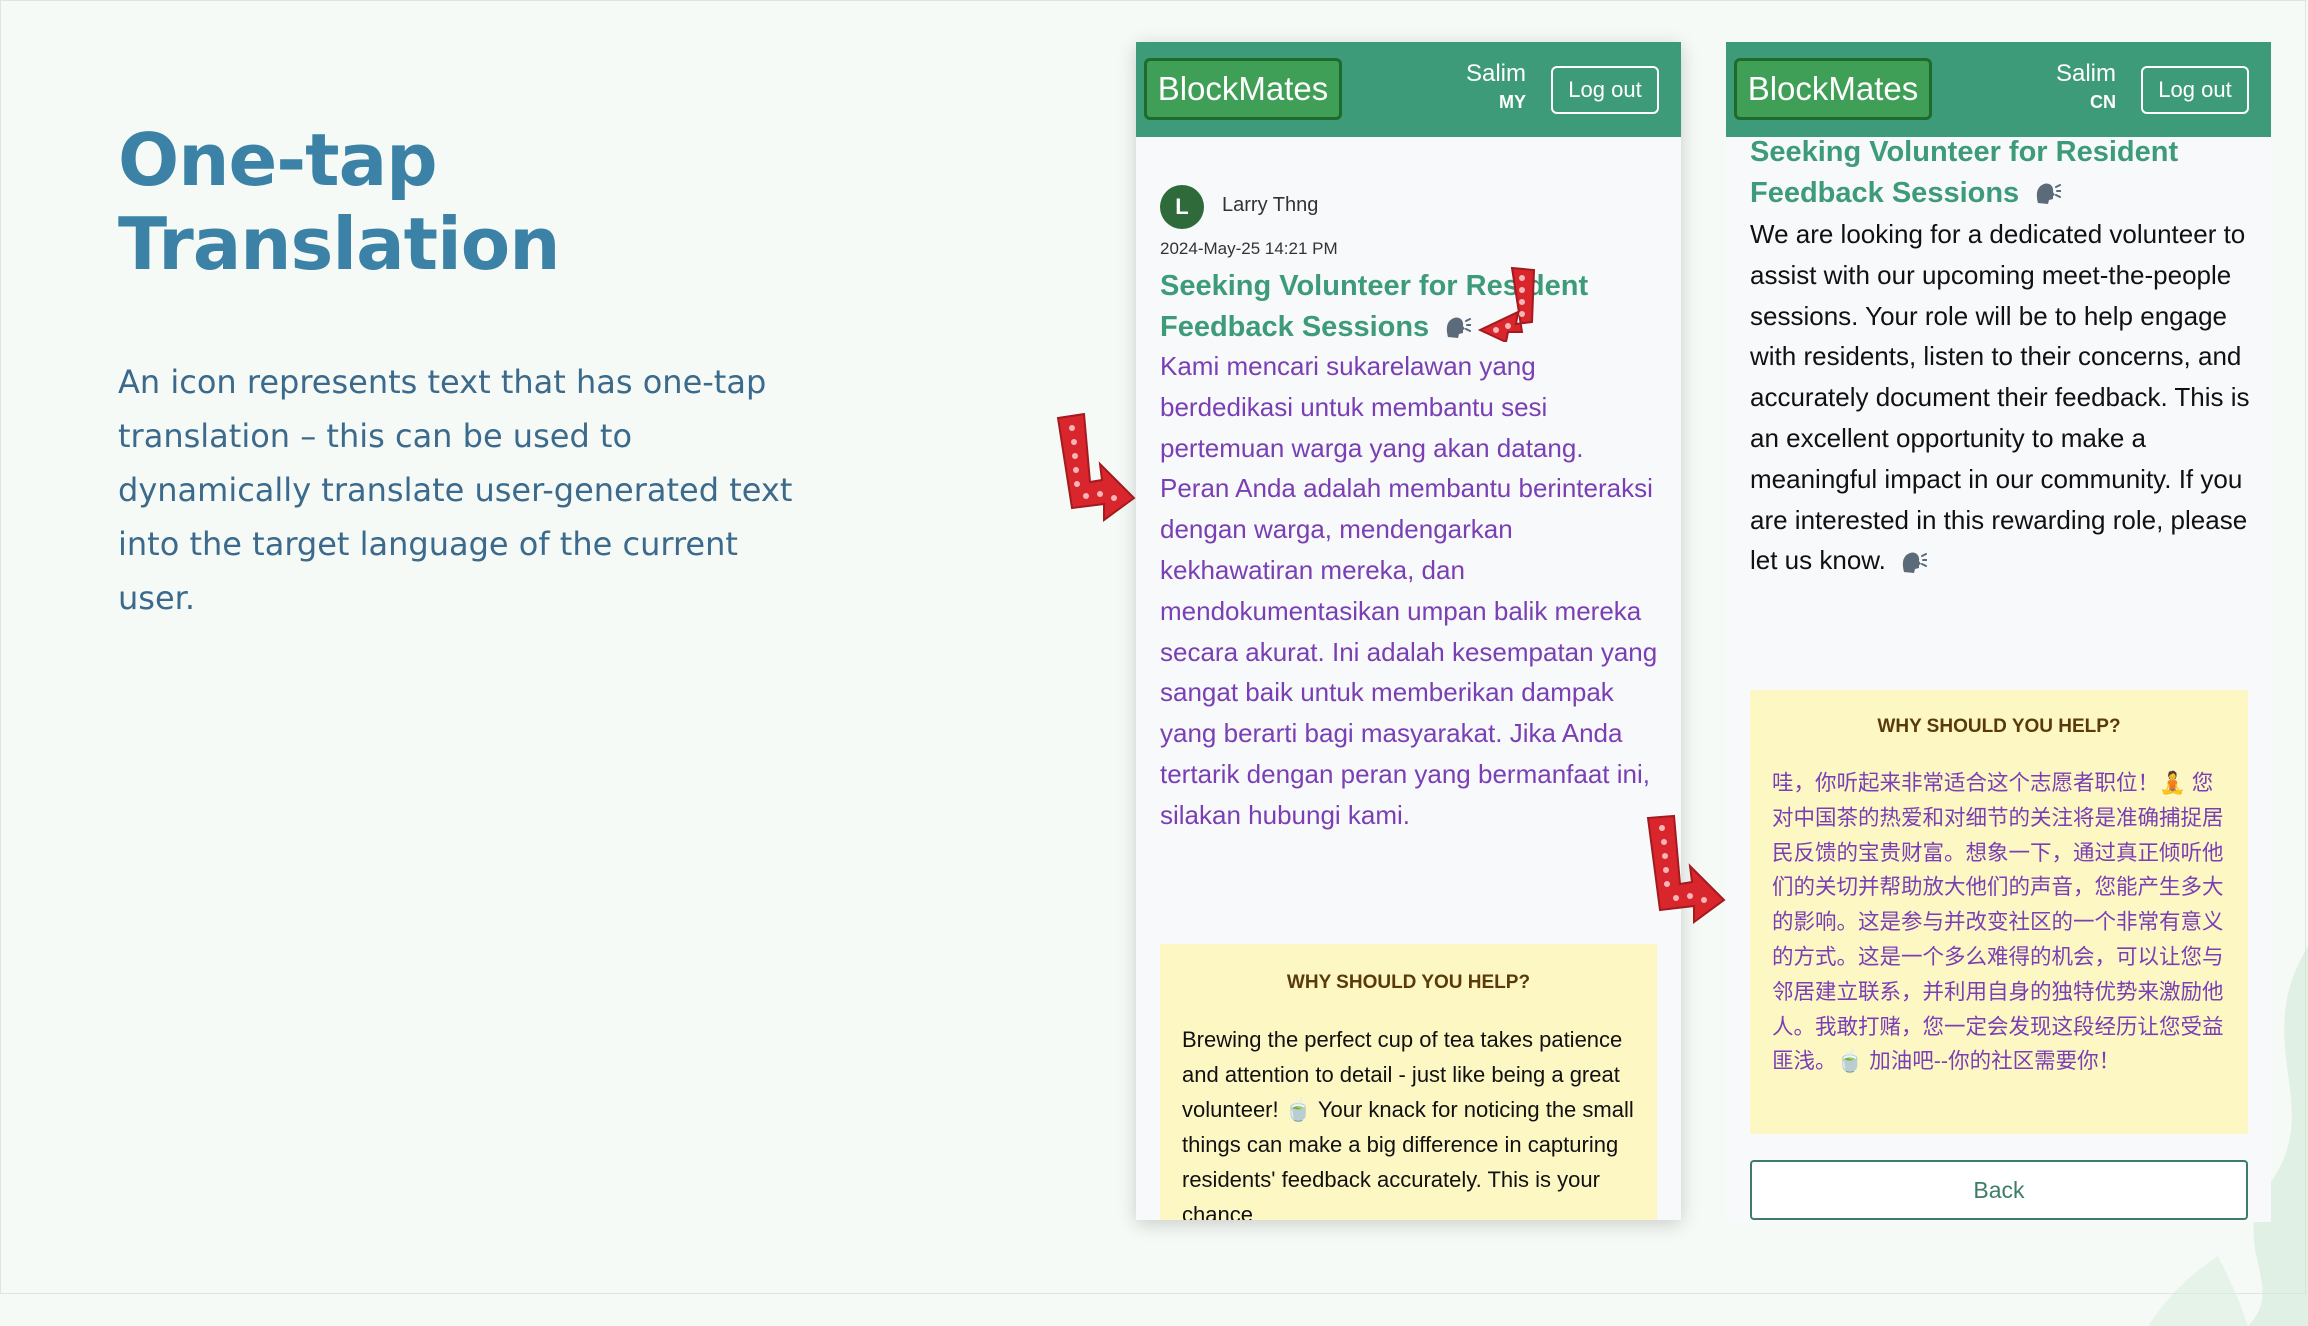 Image resolution: width=2308 pixels, height=1326 pixels. I want to click on user-language: MY, so click(1512, 102).